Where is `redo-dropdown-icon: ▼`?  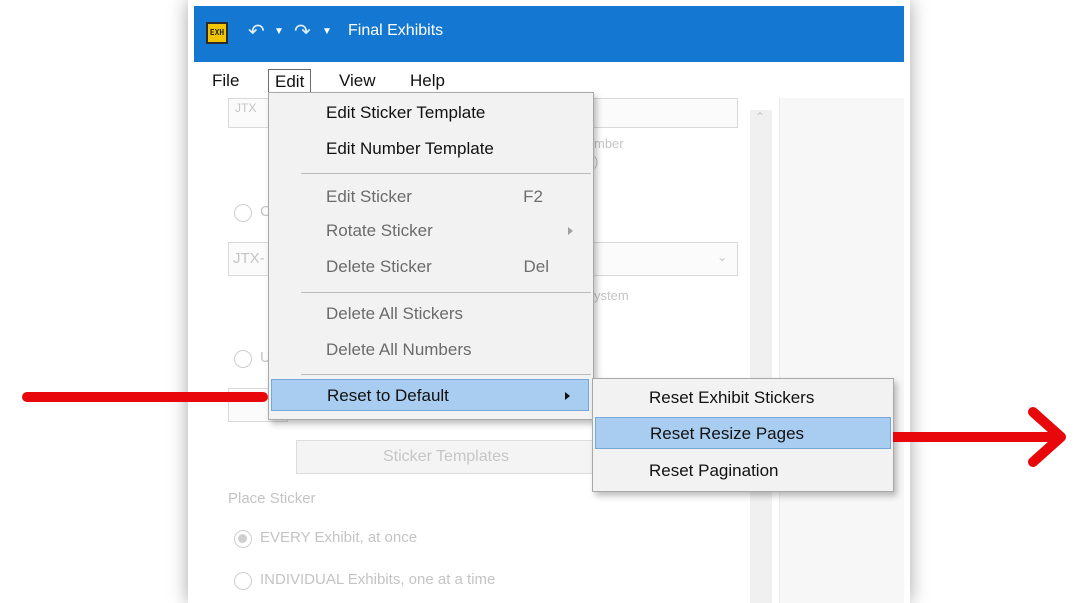 redo-dropdown-icon: ▼ is located at coordinates (327, 31).